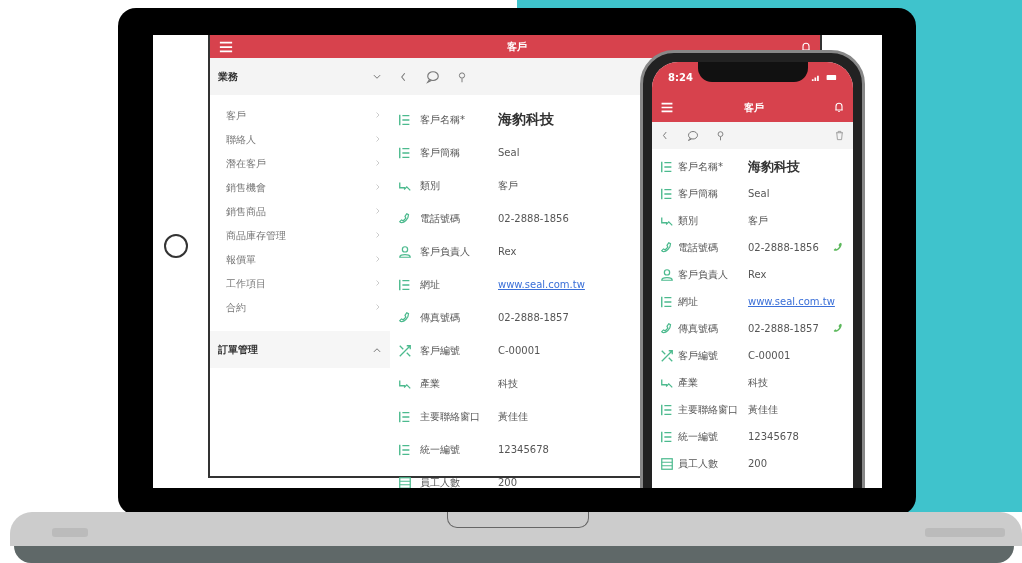 The height and width of the screenshot is (563, 1022). Describe the element at coordinates (246, 211) in the screenshot. I see `item-label: 銷售商品` at that location.